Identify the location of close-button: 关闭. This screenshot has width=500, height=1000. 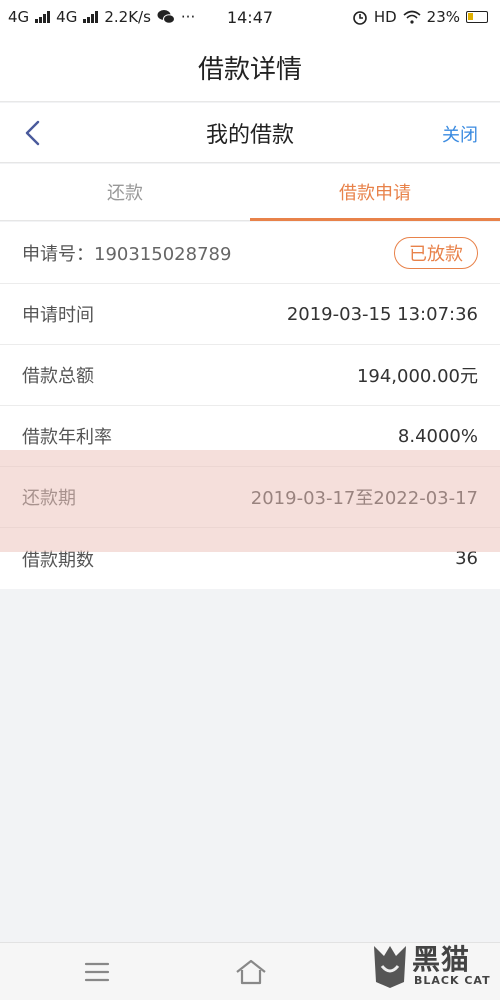
(460, 134).